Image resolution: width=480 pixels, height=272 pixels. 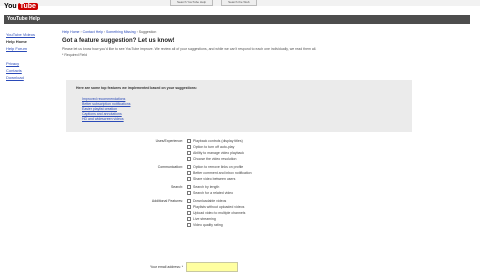 I want to click on top-search-buttons: Search YouTube Help Search the Web, so click(x=213, y=3).